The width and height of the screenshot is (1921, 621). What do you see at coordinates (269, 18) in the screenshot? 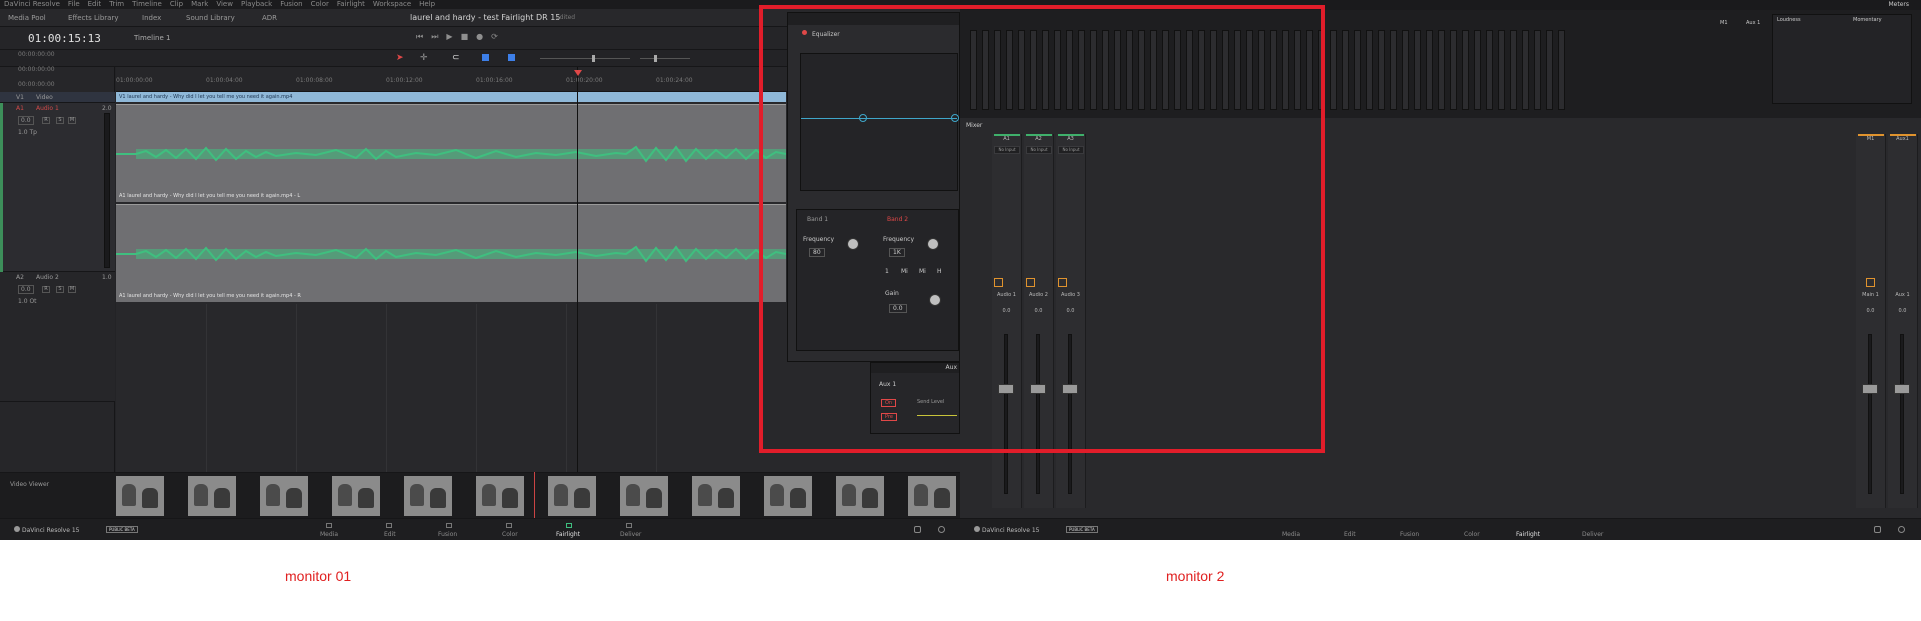
I see `adr-button: ADR` at bounding box center [269, 18].